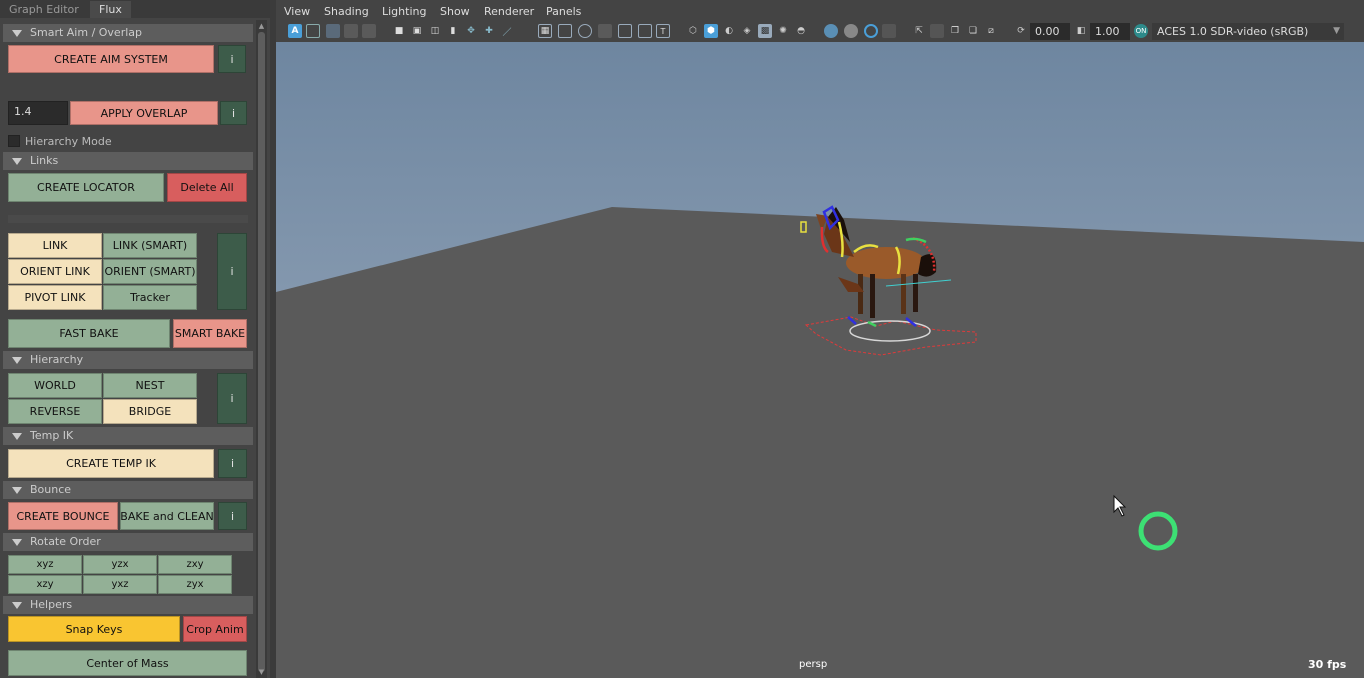  I want to click on snap-keys-button: Snap Keys, so click(94, 629).